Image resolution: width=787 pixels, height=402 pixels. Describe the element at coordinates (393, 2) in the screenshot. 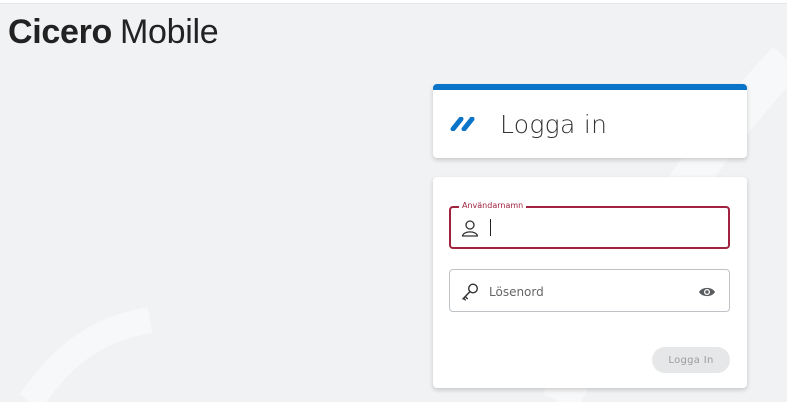

I see `top-border` at that location.